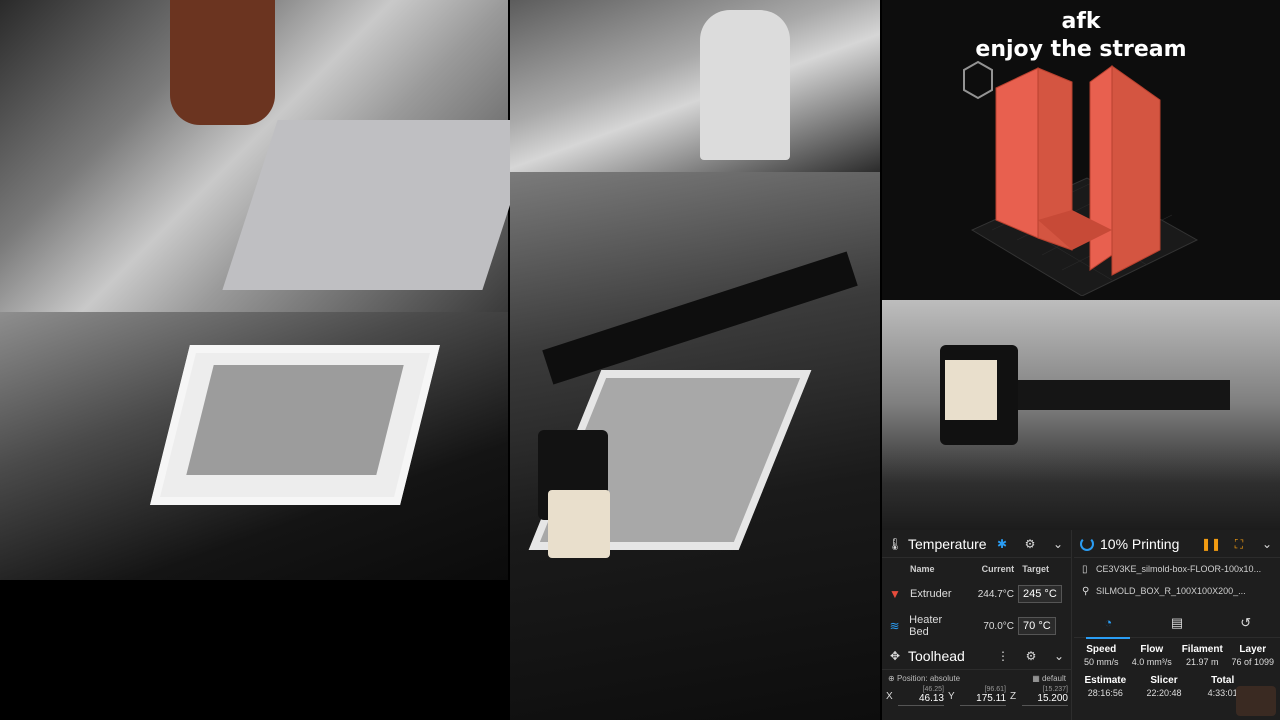  I want to click on stat-filament: Filament 21.97 m, so click(1202, 655).